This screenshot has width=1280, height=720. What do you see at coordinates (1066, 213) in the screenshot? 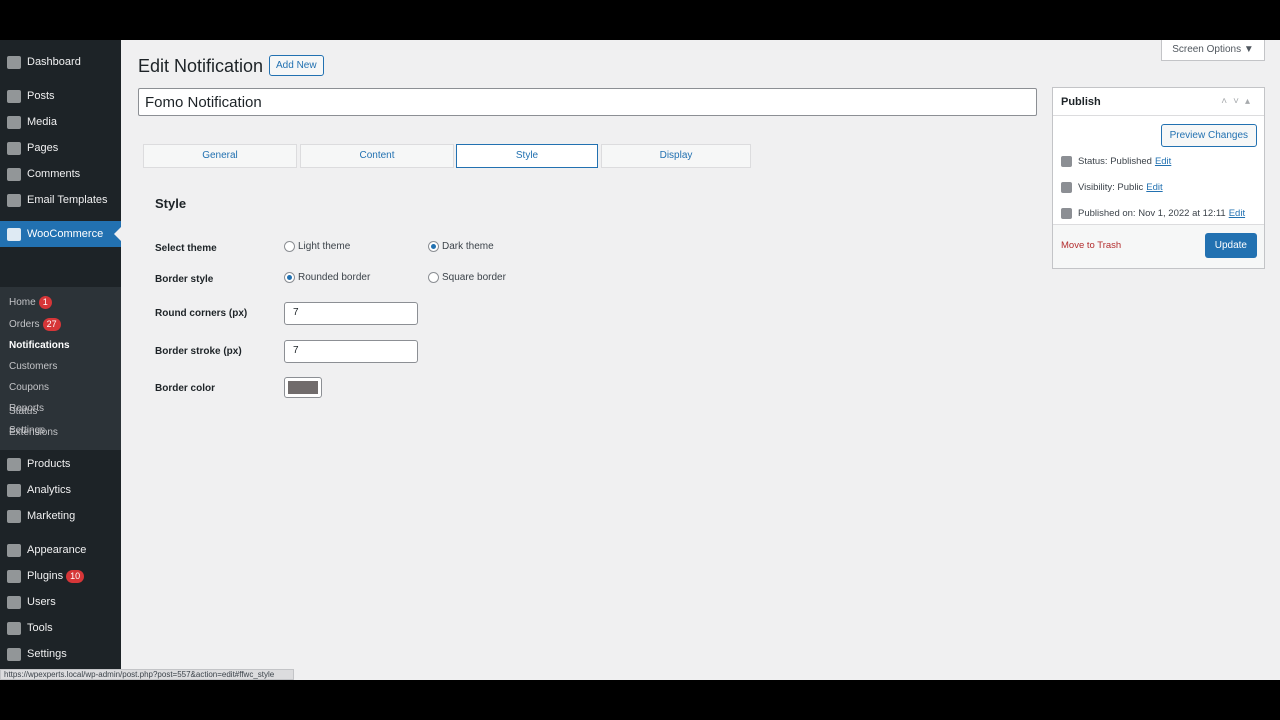
I see `calendar-icon` at bounding box center [1066, 213].